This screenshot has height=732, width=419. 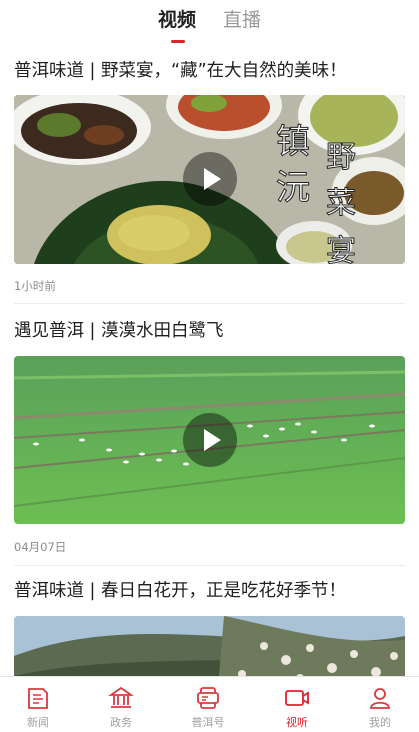 What do you see at coordinates (209, 23) in the screenshot?
I see `top-tab-bar: 视频 直播` at bounding box center [209, 23].